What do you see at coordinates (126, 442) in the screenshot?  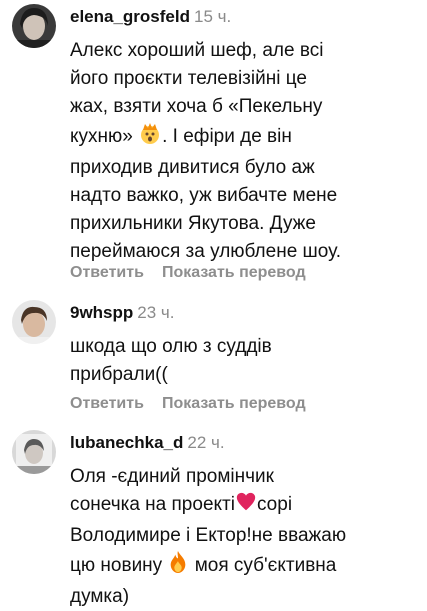 I see `username: lubanechka_d` at bounding box center [126, 442].